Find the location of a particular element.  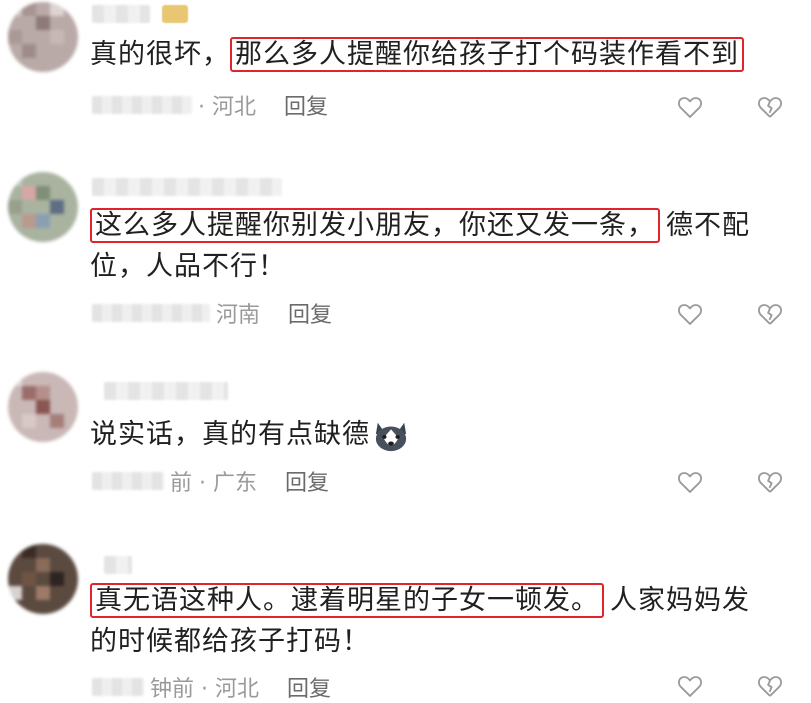

comment-highlight-box: 那么多人提醒你给孩子打个码装作看不到 is located at coordinates (487, 54).